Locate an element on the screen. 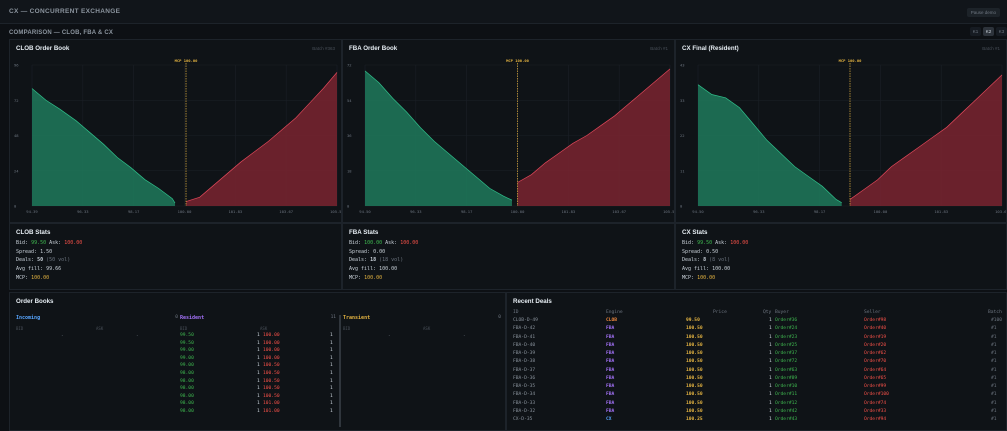 This screenshot has width=1007, height=431. stat-deals: Deals: 50 (50 vol) is located at coordinates (43, 260).